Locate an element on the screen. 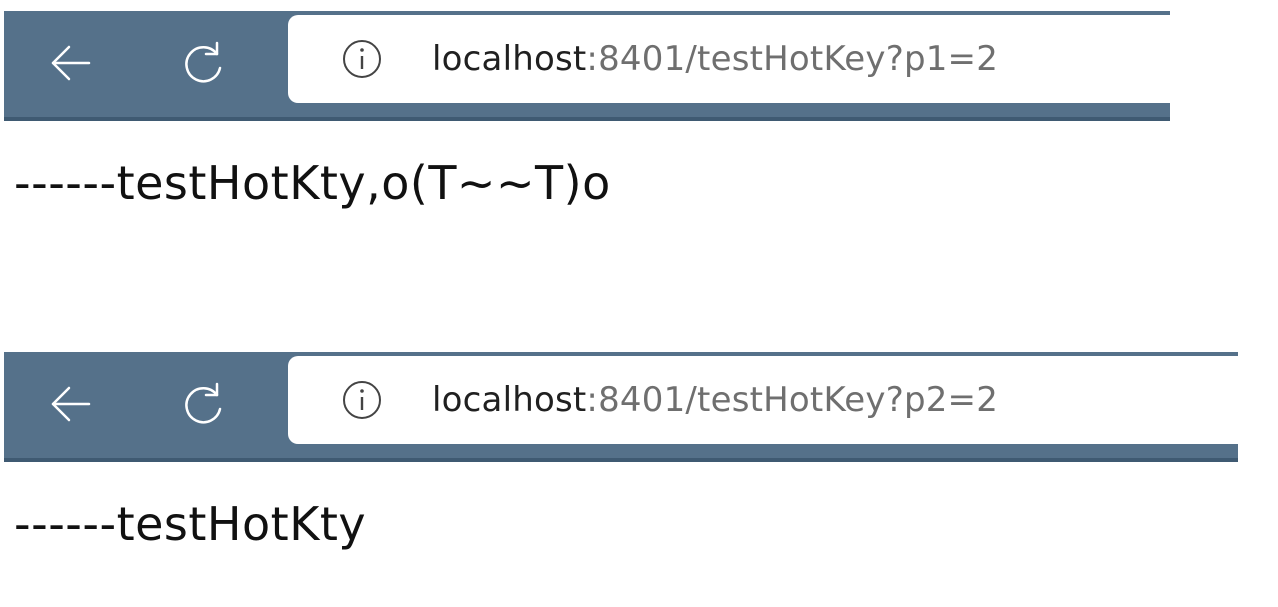  url-text: localhost:8401/testHotKey?p1=2 is located at coordinates (715, 59).